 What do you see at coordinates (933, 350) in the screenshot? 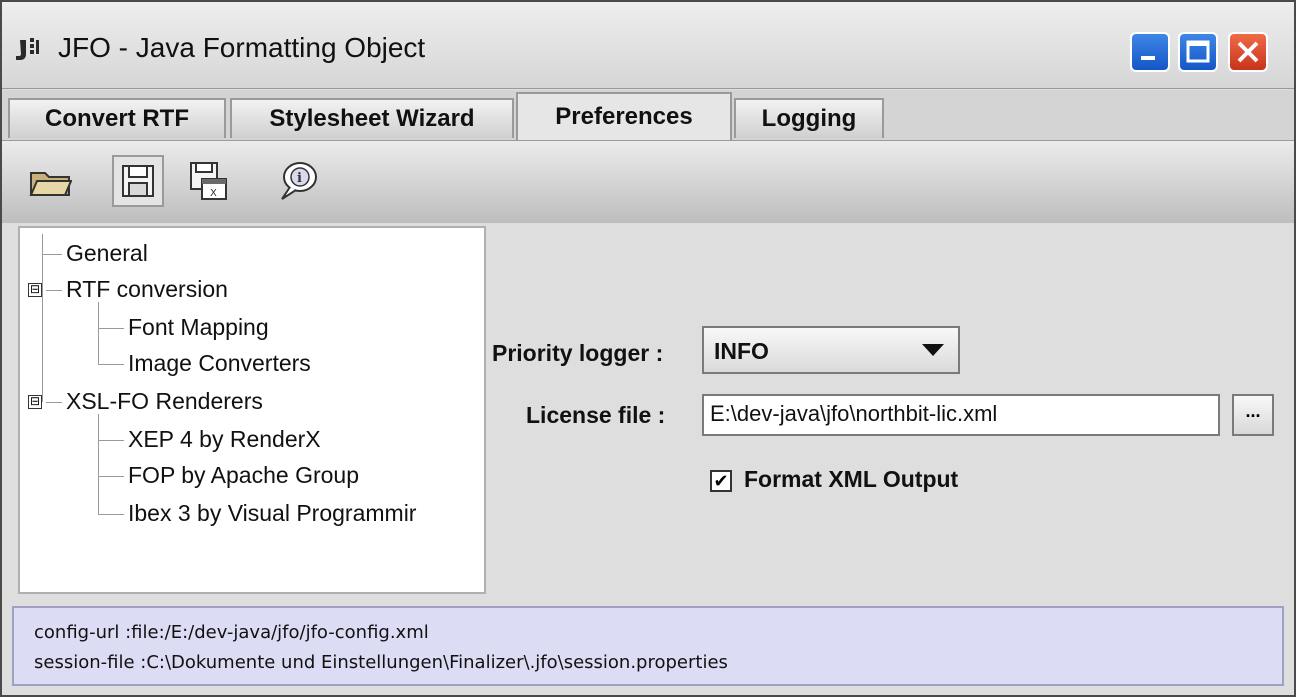
I see `dropdown-arrow-icon` at bounding box center [933, 350].